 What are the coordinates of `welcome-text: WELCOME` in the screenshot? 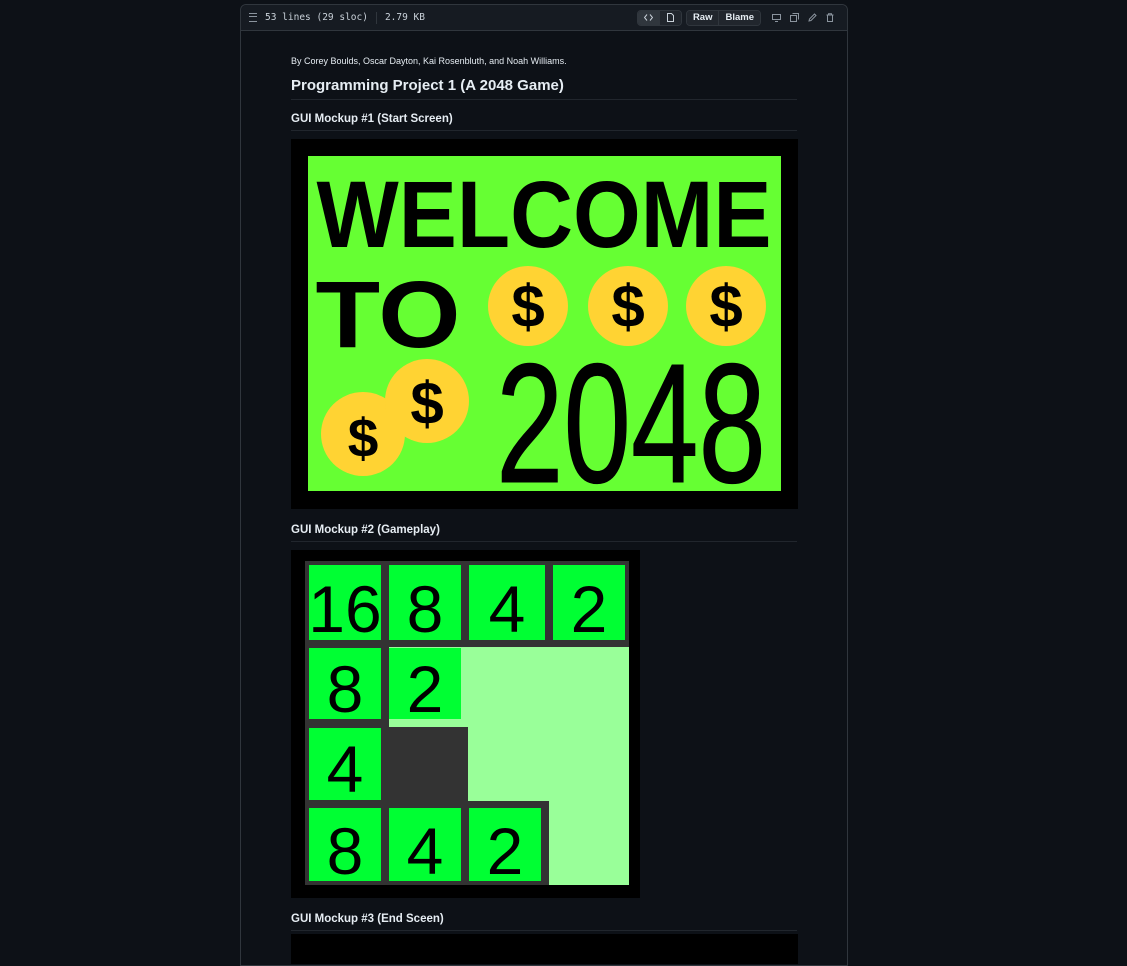 It's located at (544, 215).